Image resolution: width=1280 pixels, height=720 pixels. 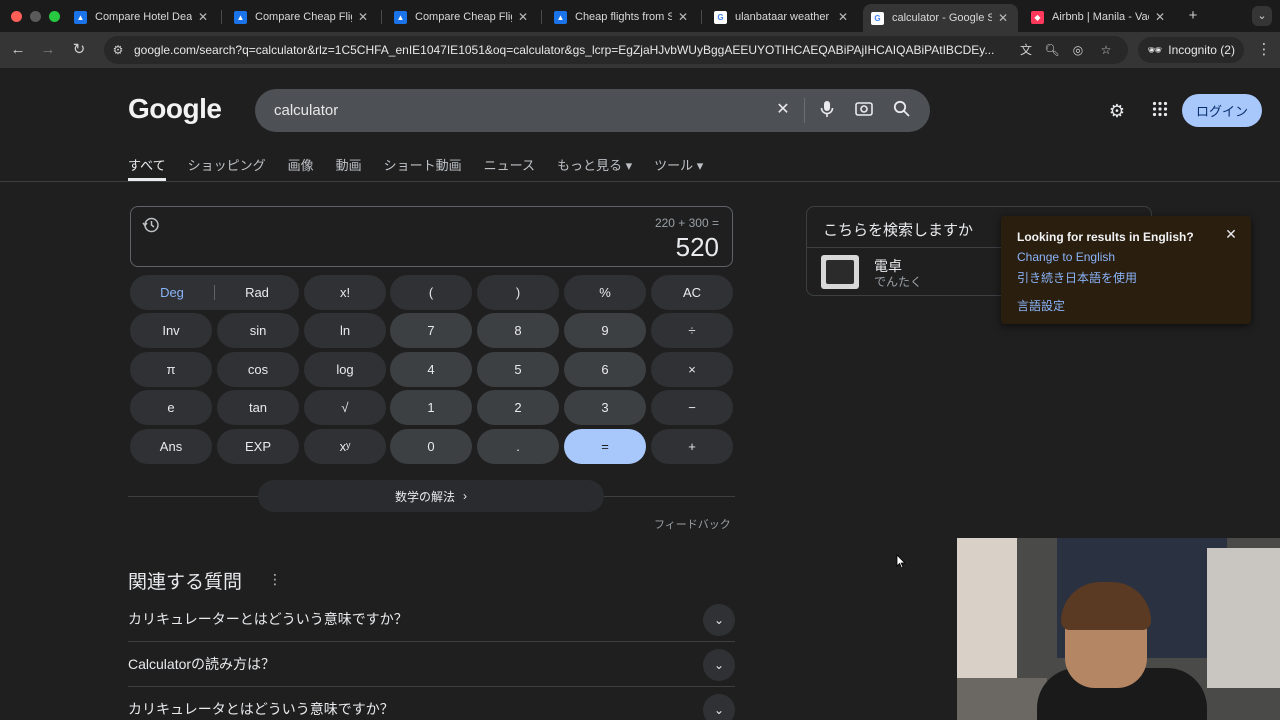 I want to click on power-key: xʸ, so click(x=345, y=446).